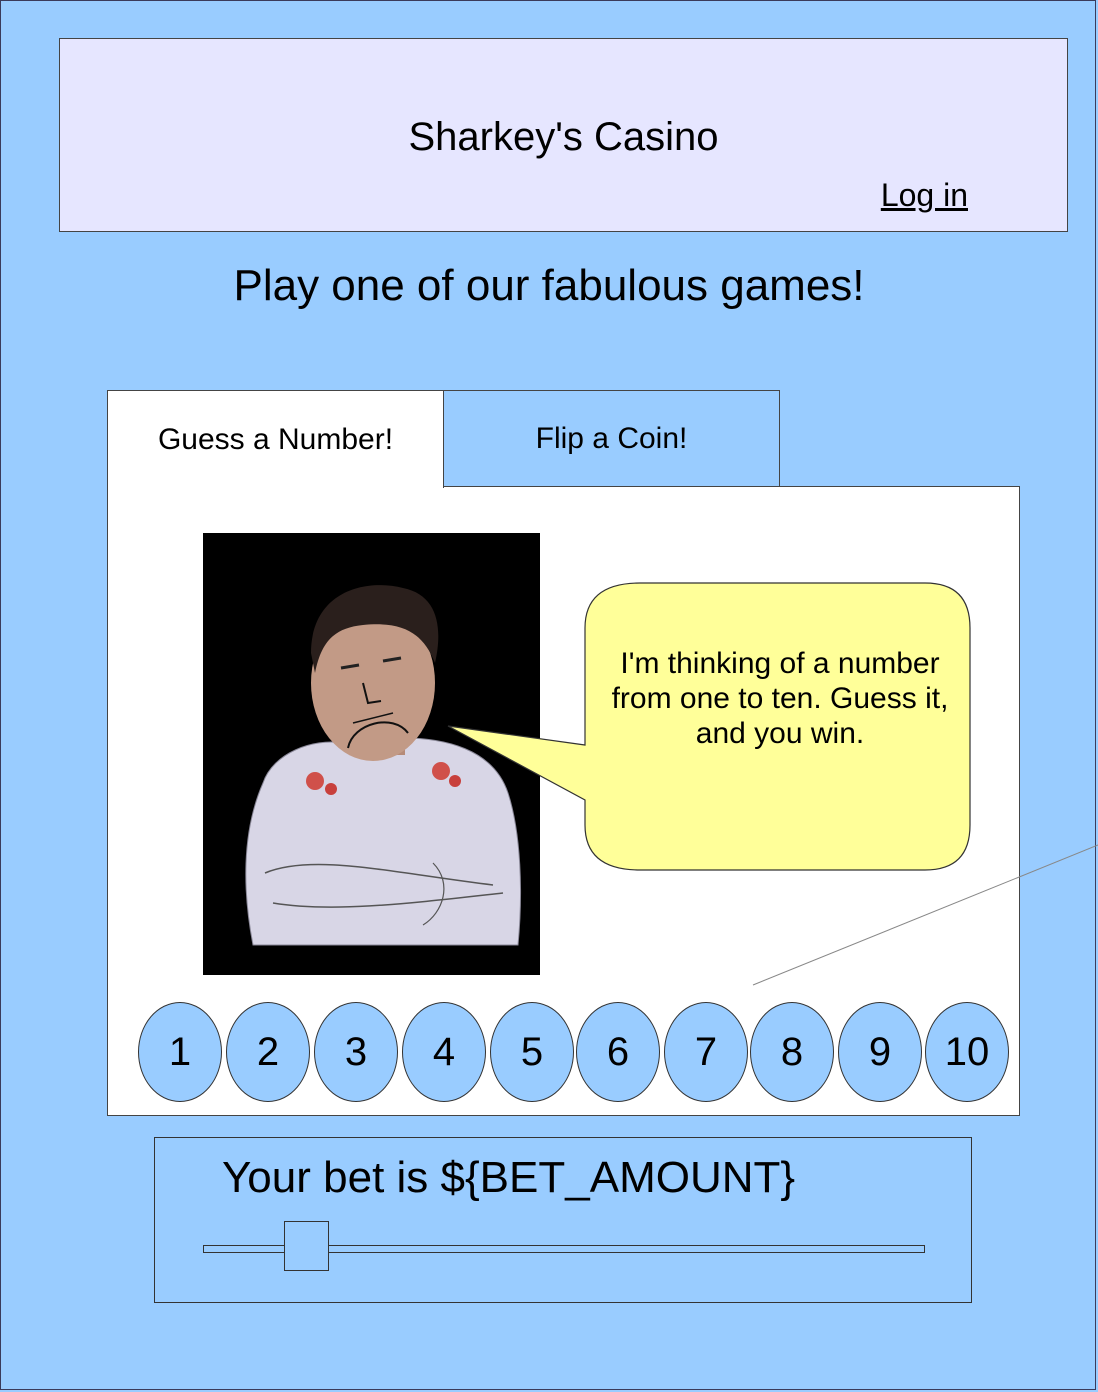 This screenshot has height=1392, width=1098. I want to click on number-button-10: 10, so click(967, 1052).